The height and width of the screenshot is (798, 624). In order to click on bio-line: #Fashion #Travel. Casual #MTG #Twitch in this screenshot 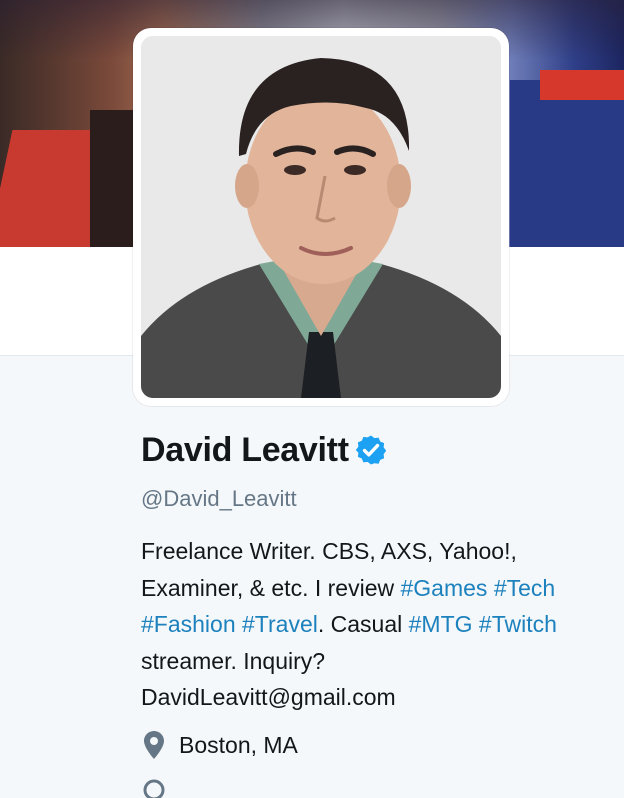, I will do `click(376, 624)`.